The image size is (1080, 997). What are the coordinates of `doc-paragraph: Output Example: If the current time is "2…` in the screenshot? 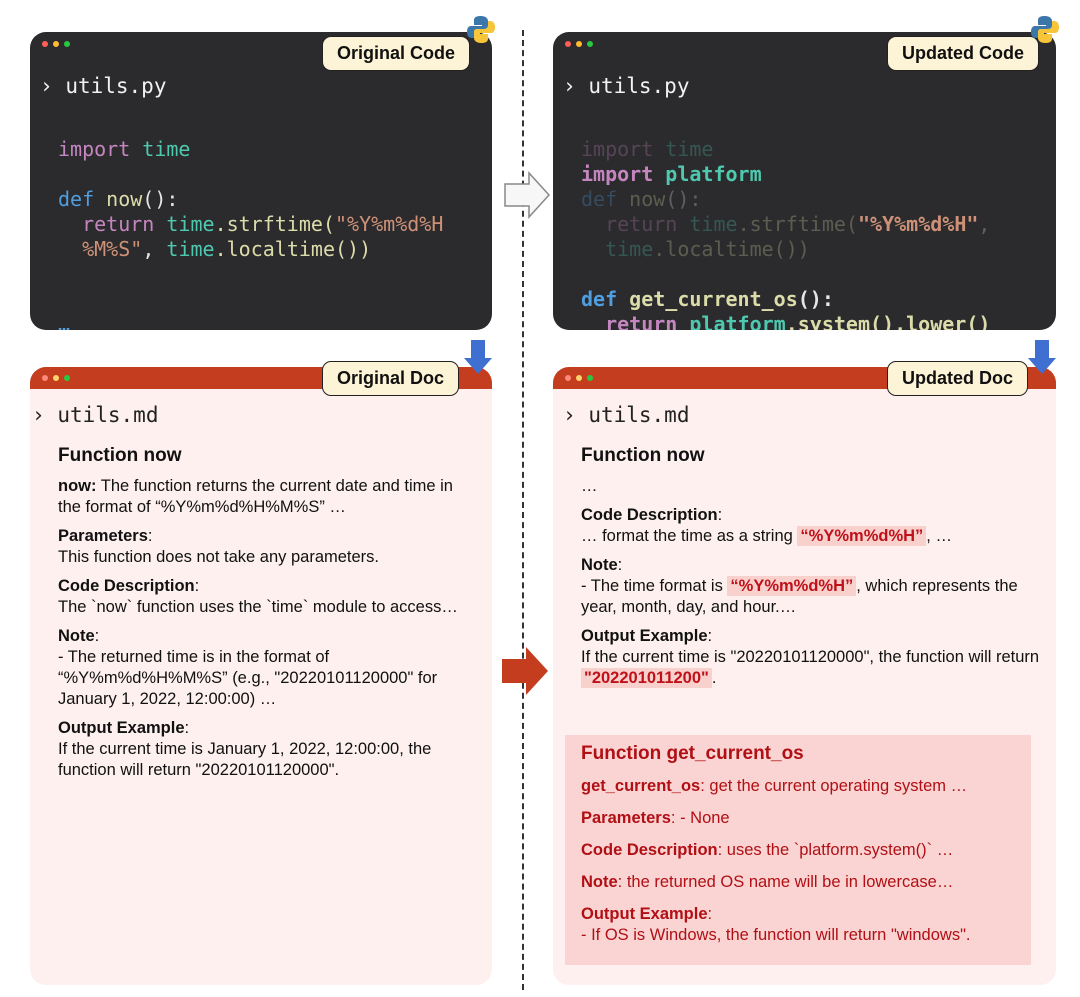 It's located at (810, 657).